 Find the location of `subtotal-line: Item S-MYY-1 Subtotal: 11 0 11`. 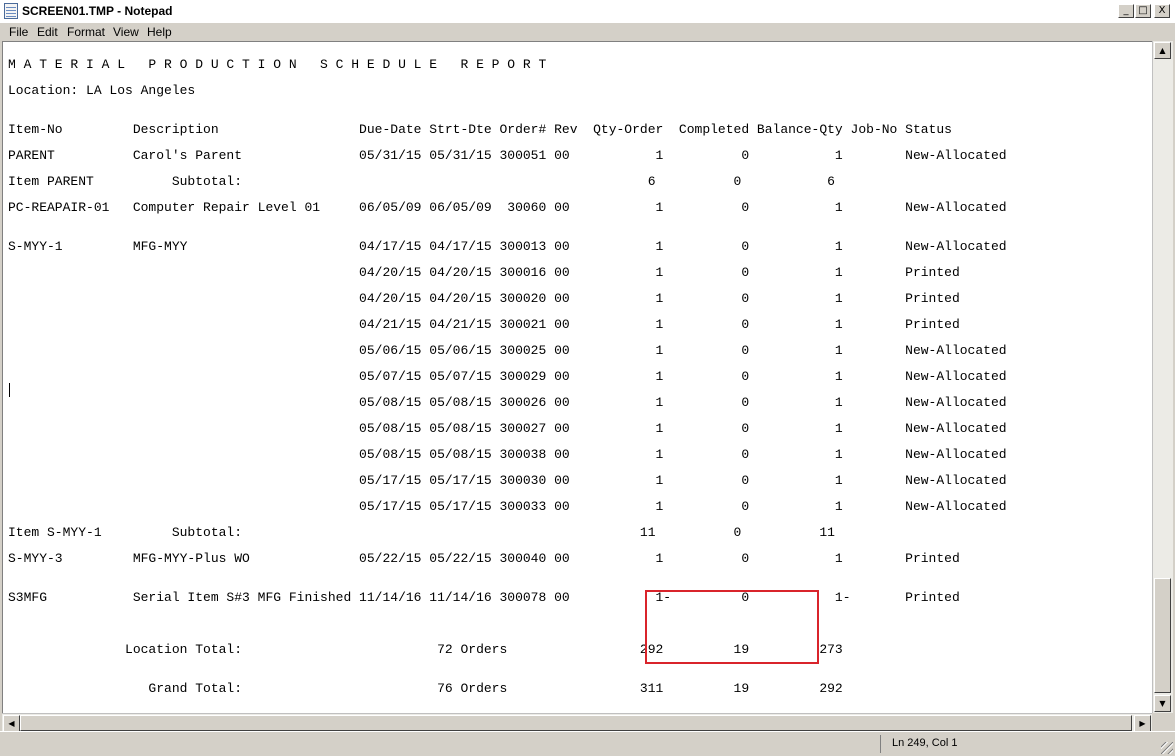

subtotal-line: Item S-MYY-1 Subtotal: 11 0 11 is located at coordinates (421, 532).